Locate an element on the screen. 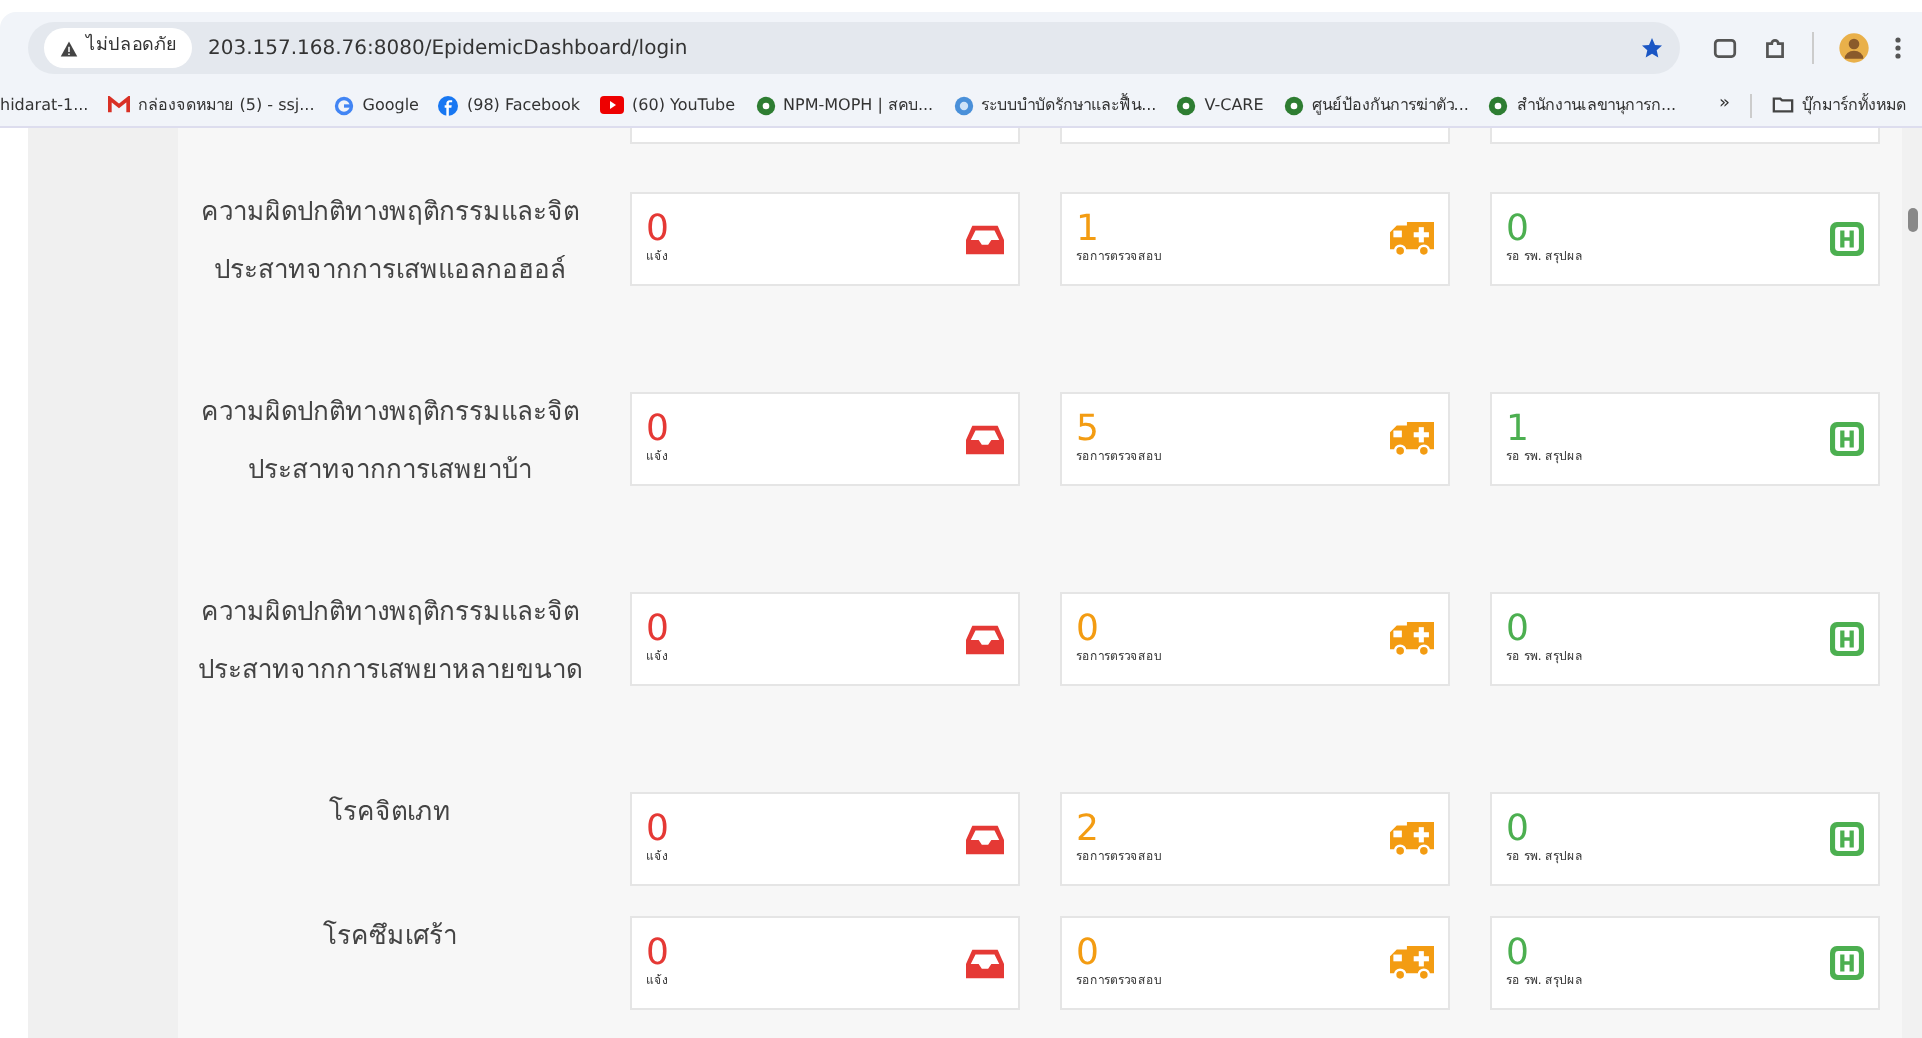 The height and width of the screenshot is (1038, 1922). security-chip: ไม่ปลอดภัย is located at coordinates (118, 48).